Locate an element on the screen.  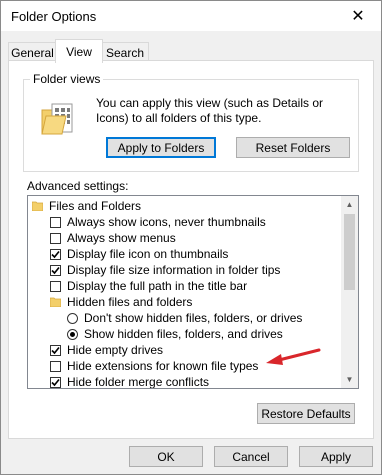
option-label: Always show menus is located at coordinates (121, 238).